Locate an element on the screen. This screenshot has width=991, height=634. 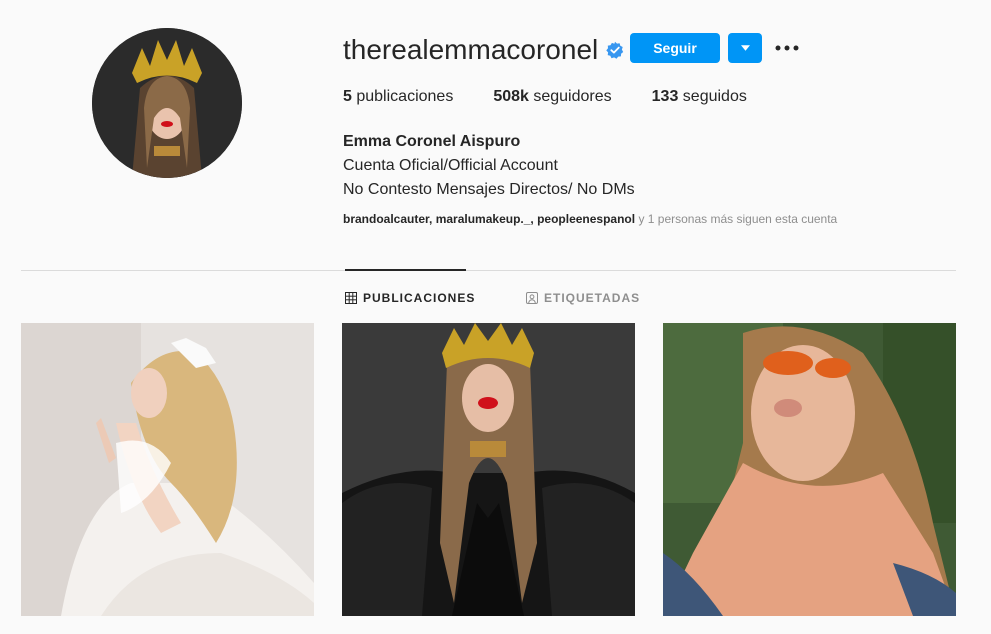
bio-line-1: Cuenta Oficial/Official Account is located at coordinates (450, 165).